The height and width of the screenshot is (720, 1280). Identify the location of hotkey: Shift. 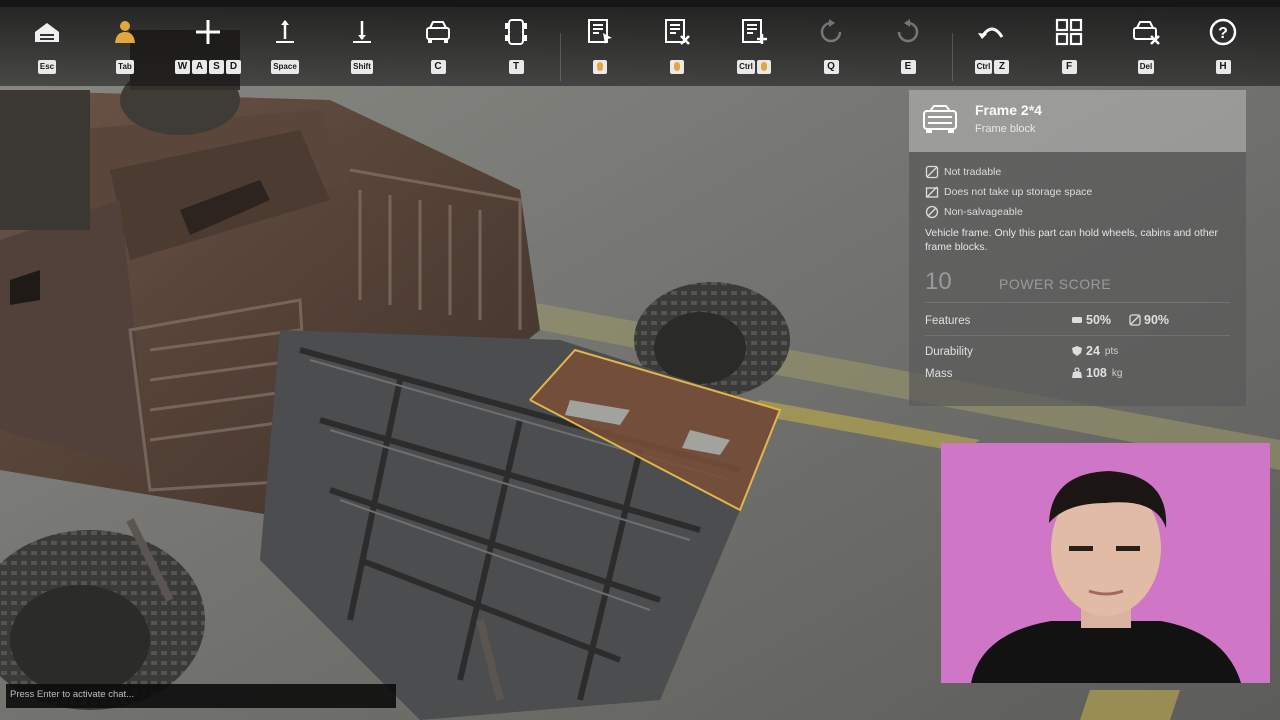
(362, 67).